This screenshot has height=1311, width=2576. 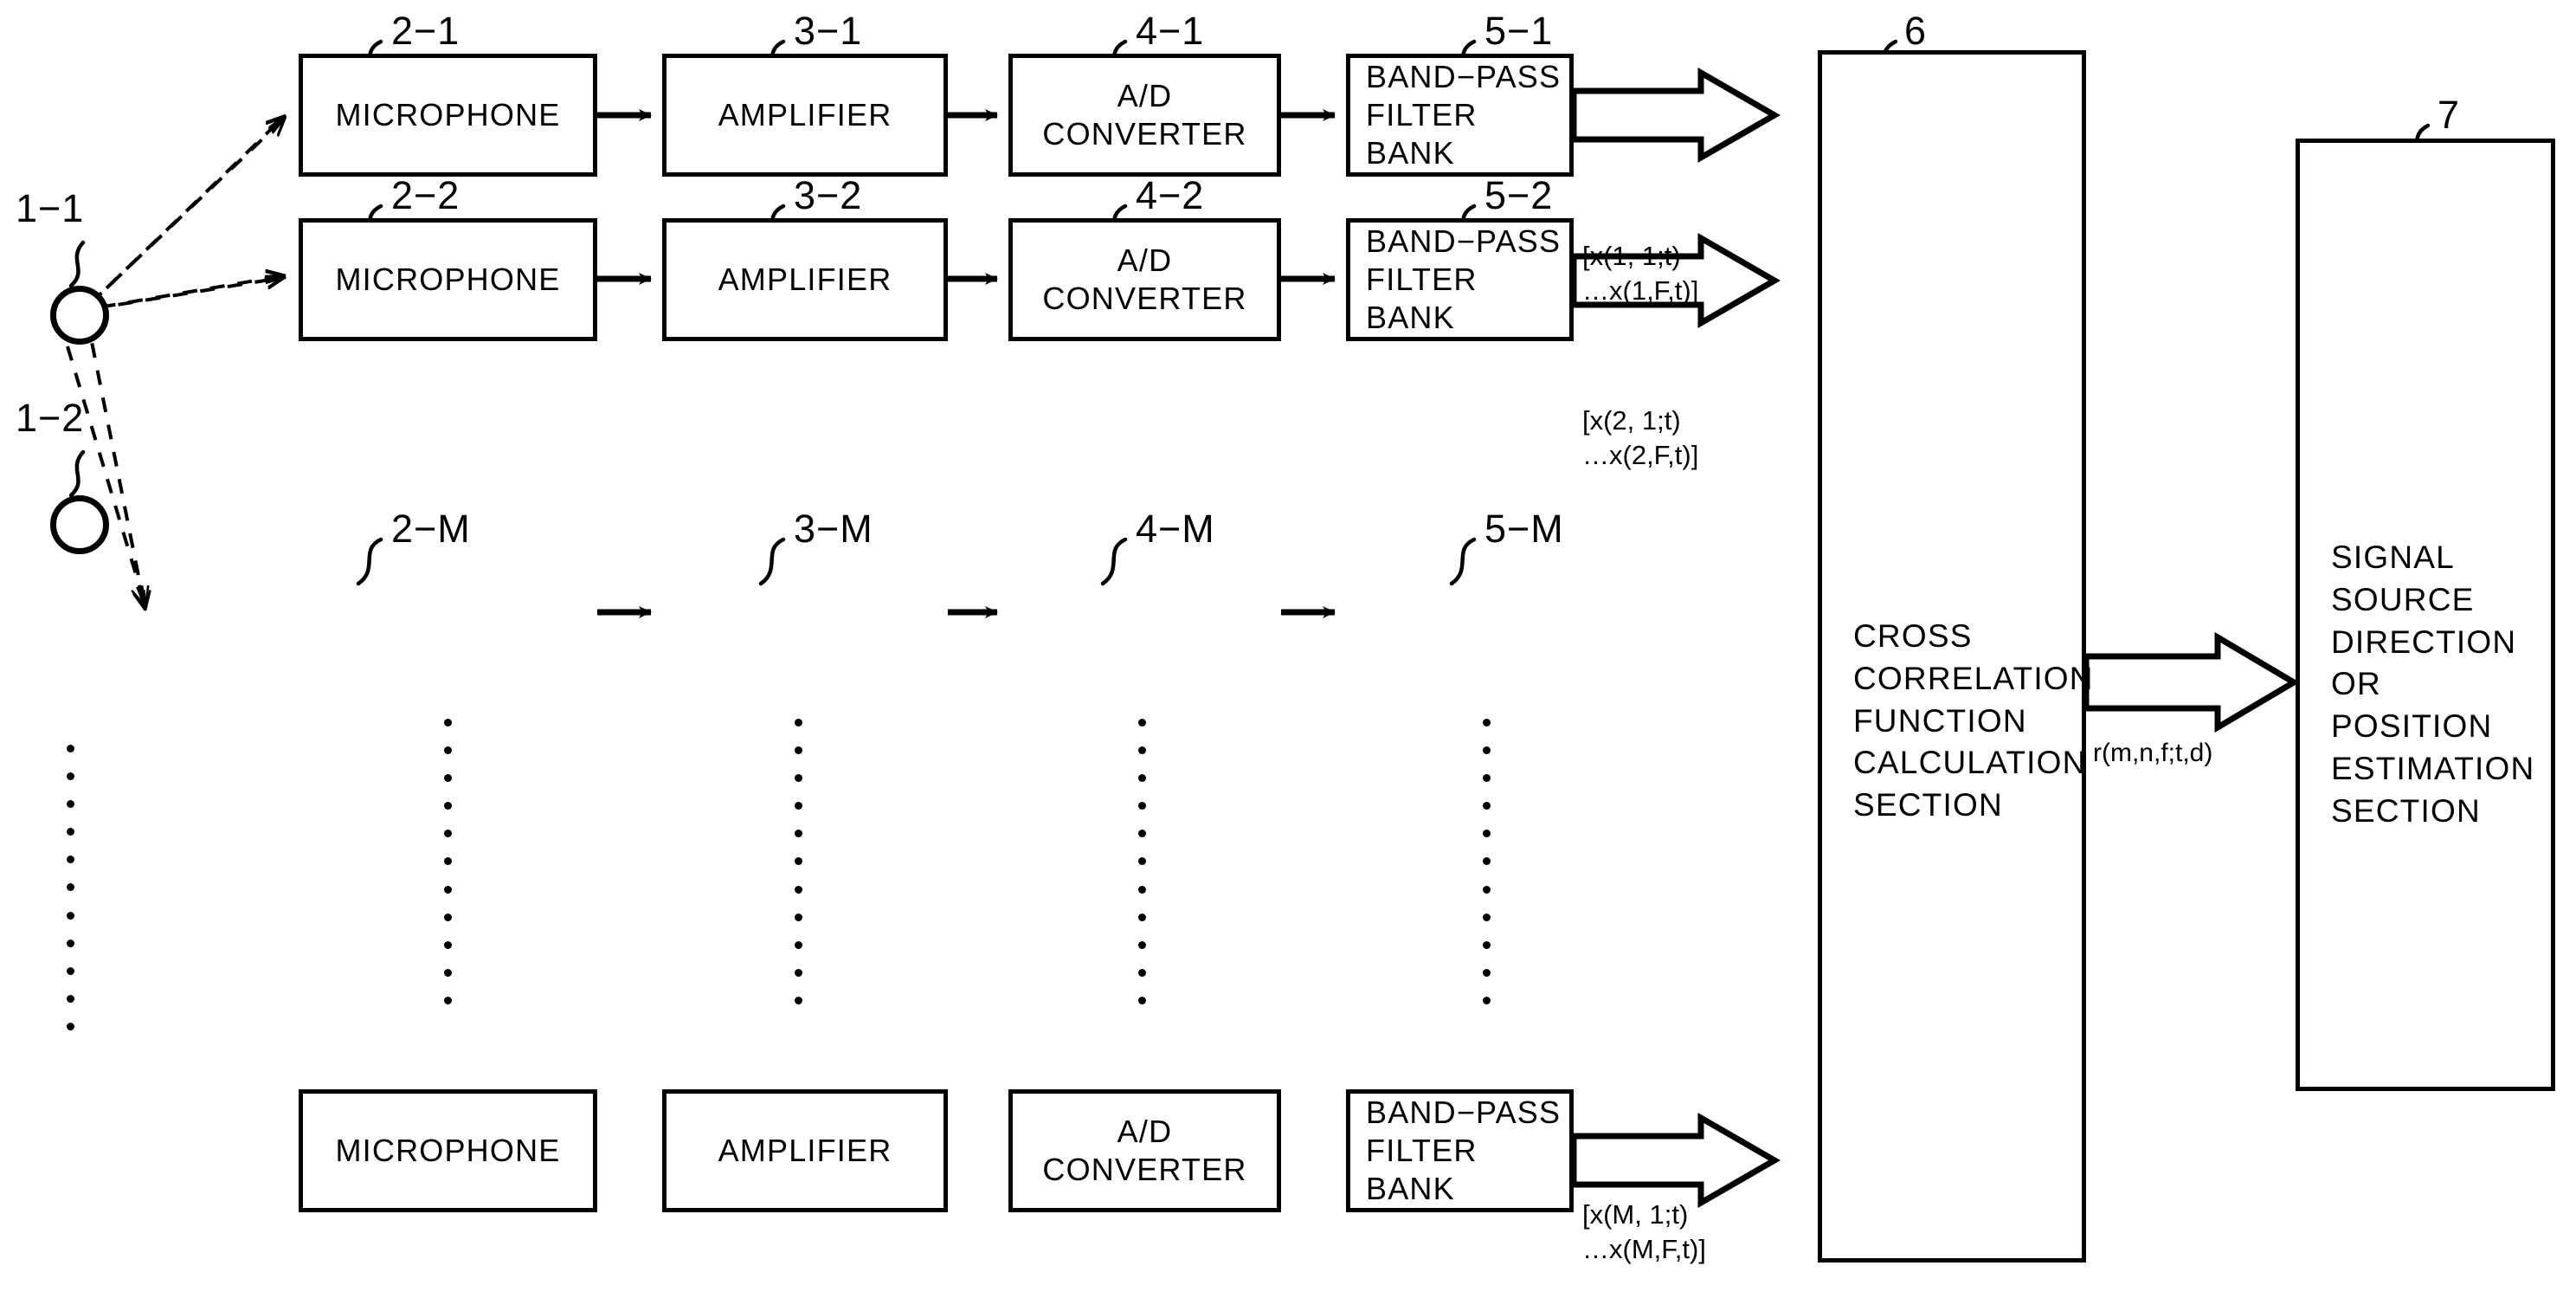 I want to click on bpf-block-row-2: BAND−PASS FILTER BANK, so click(x=1460, y=279).